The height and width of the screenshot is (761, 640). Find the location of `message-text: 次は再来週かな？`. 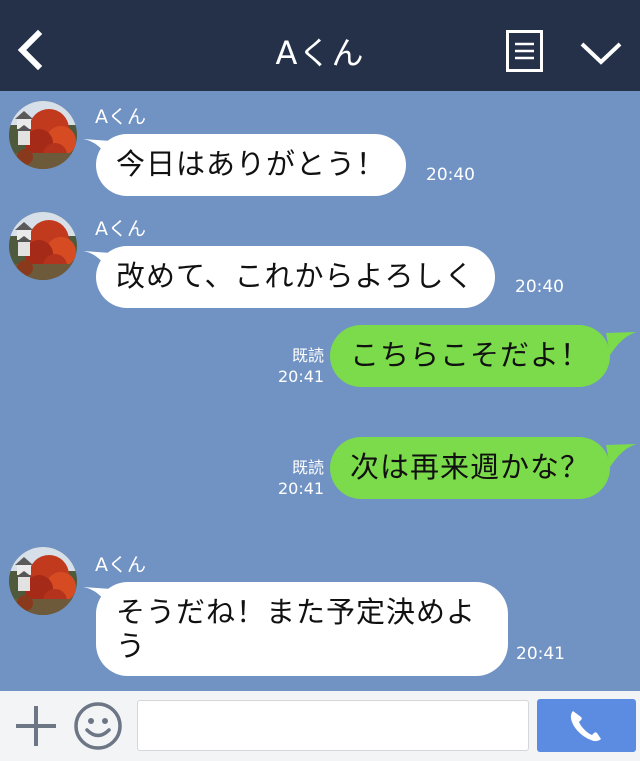

message-text: 次は再来週かな？ is located at coordinates (470, 467).